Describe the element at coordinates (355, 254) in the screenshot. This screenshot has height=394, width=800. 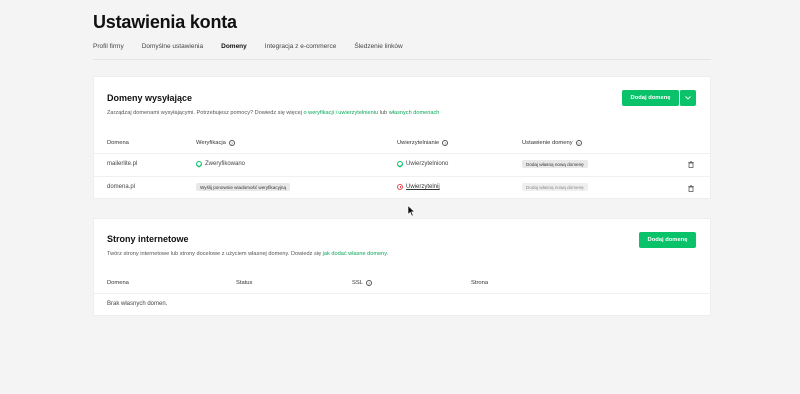
I see `add-custom-domains-help-link: jak dodać własne domeny` at that location.